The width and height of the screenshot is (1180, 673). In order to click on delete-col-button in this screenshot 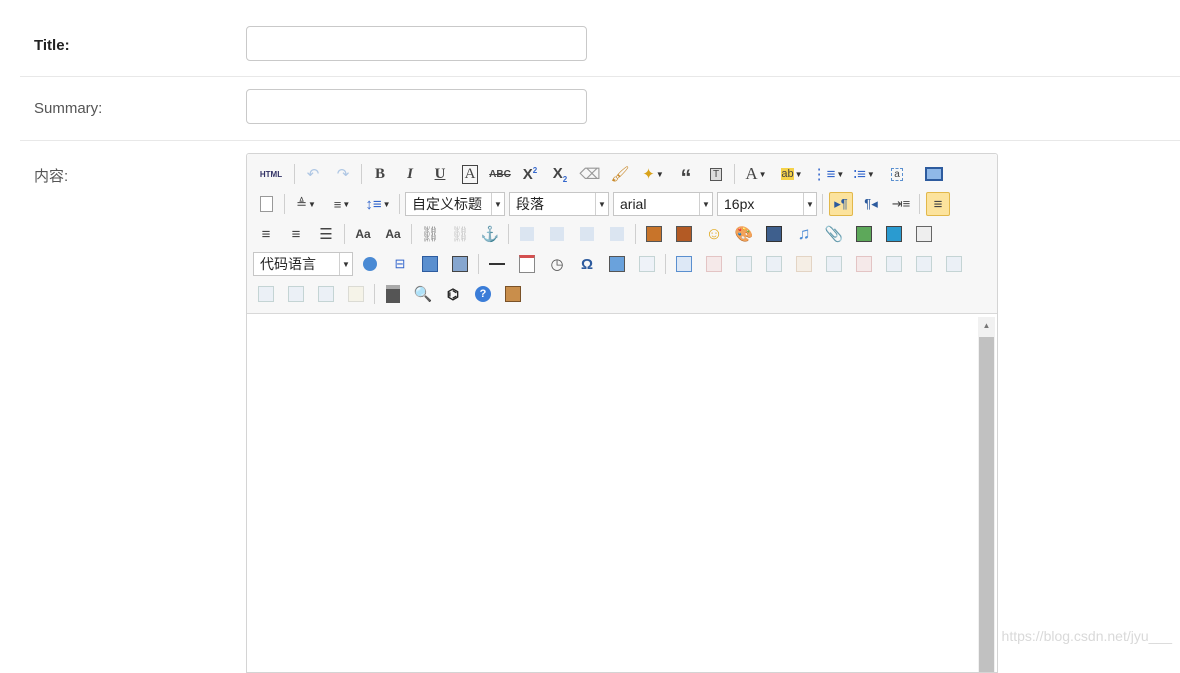, I will do `click(864, 264)`.